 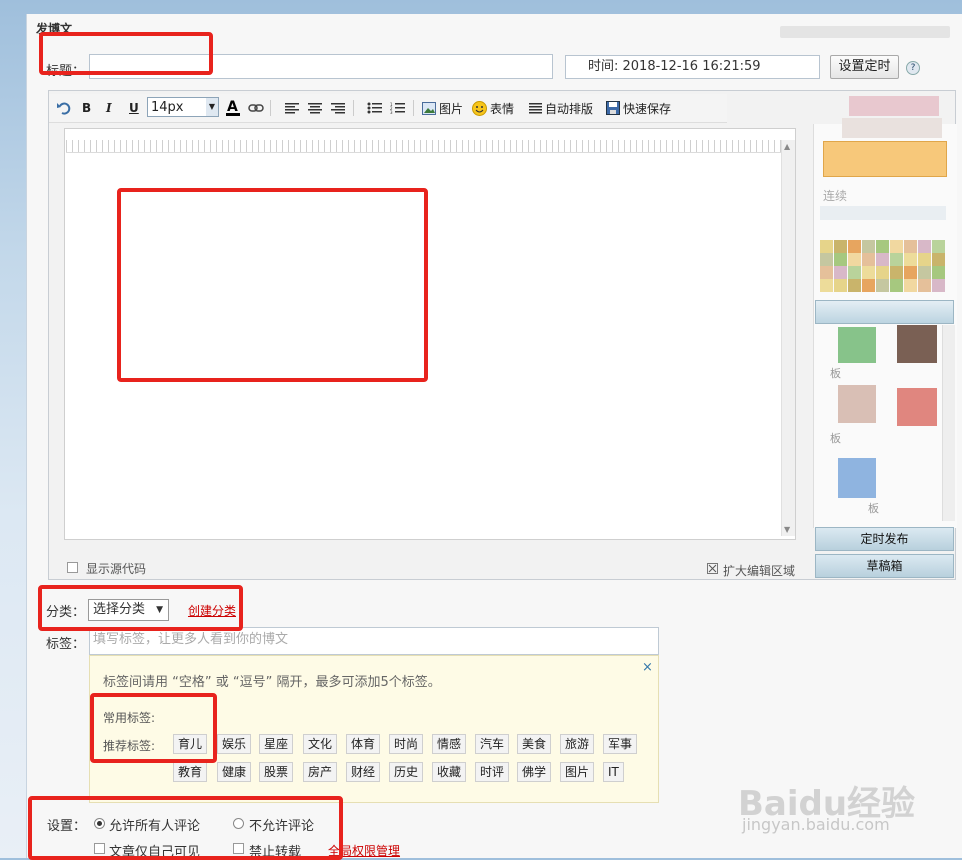 What do you see at coordinates (884, 539) in the screenshot?
I see `timed-publish-button: 定时发布` at bounding box center [884, 539].